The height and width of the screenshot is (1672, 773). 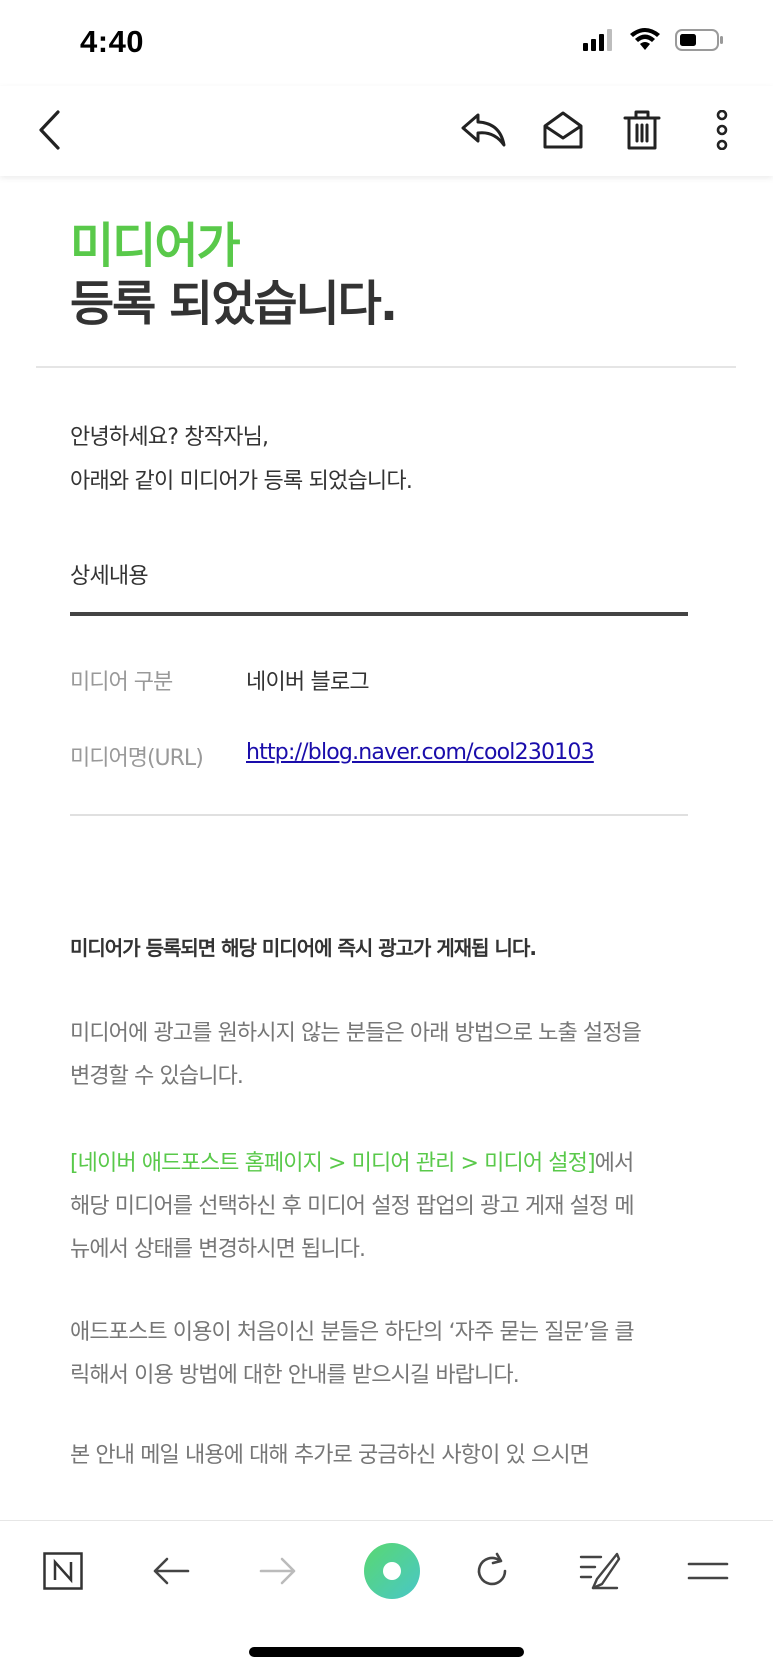 I want to click on naver-n-icon, so click(x=63, y=1573).